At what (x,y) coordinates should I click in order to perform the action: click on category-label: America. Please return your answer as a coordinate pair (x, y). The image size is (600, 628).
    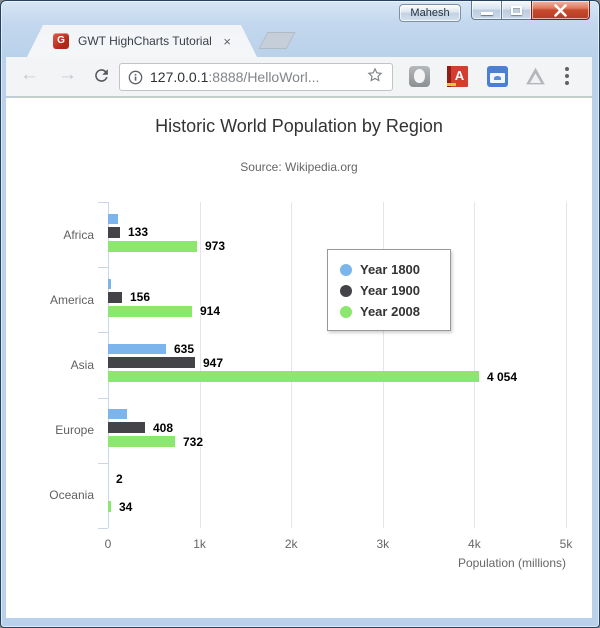
    Looking at the image, I should click on (71, 299).